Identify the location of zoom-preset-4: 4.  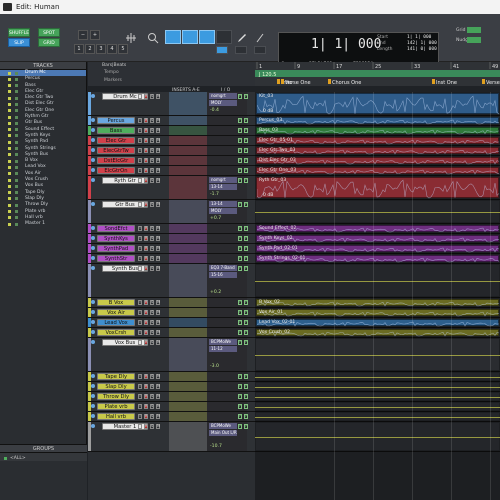
(112, 49).